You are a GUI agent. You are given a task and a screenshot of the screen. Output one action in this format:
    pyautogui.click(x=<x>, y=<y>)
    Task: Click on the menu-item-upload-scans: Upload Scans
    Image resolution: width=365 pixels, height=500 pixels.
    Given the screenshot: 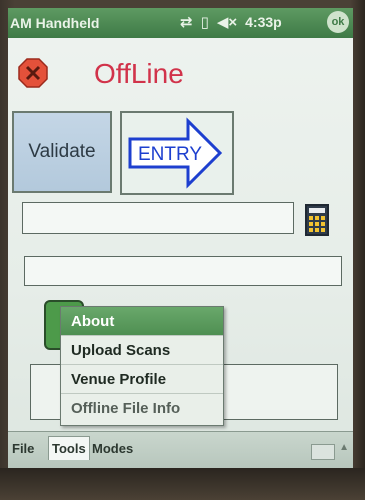 What is the action you would take?
    pyautogui.click(x=142, y=350)
    